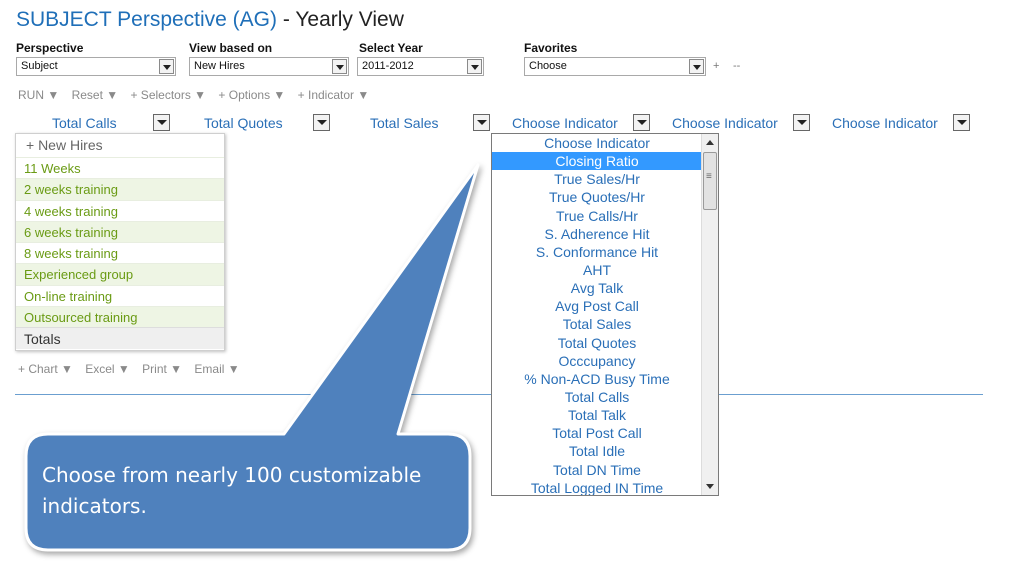 Image resolution: width=1024 pixels, height=576 pixels. What do you see at coordinates (597, 143) in the screenshot?
I see `indicator-option: Choose Indicator` at bounding box center [597, 143].